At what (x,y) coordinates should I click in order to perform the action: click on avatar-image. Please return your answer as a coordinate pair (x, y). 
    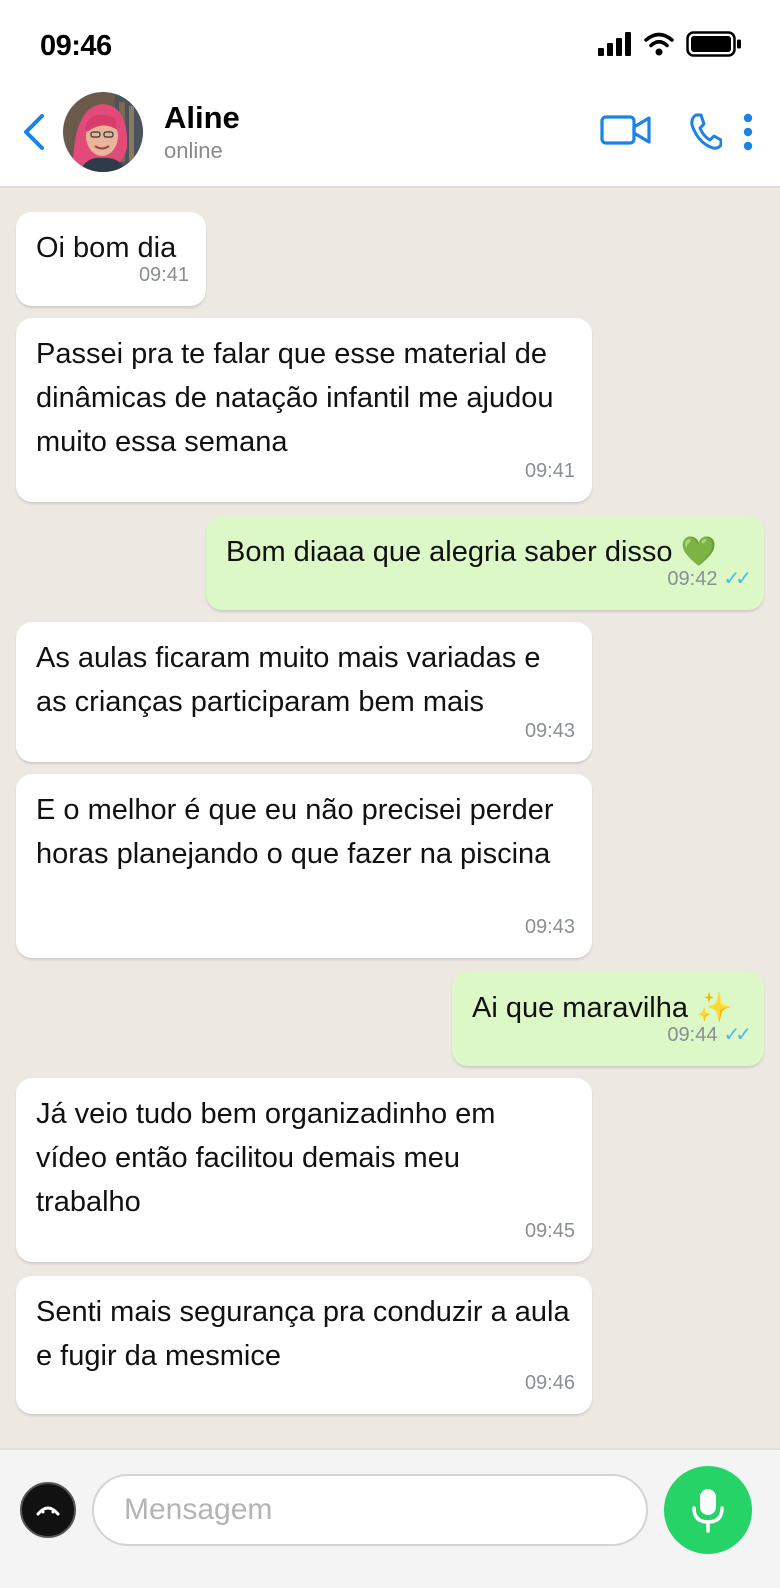
    Looking at the image, I should click on (103, 132).